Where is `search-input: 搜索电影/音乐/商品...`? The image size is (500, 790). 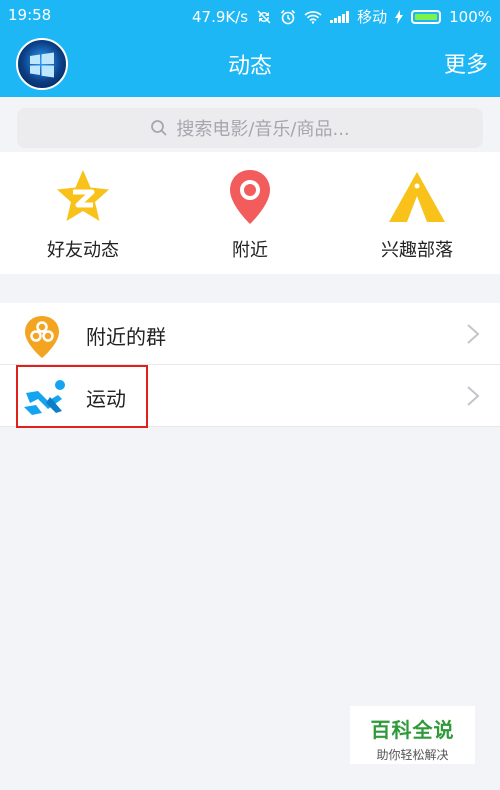
search-input: 搜索电影/音乐/商品... is located at coordinates (250, 128).